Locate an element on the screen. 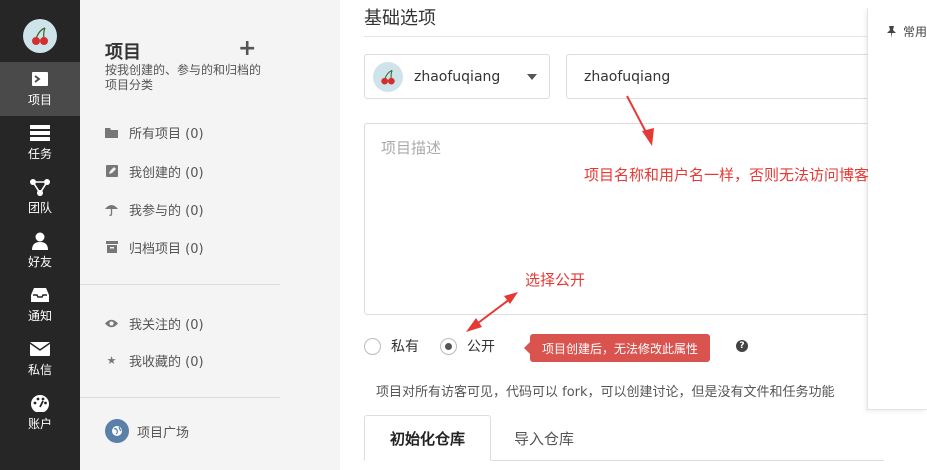 This screenshot has height=470, width=927. sidebar-item-label: 归档项目 (0) is located at coordinates (166, 249).